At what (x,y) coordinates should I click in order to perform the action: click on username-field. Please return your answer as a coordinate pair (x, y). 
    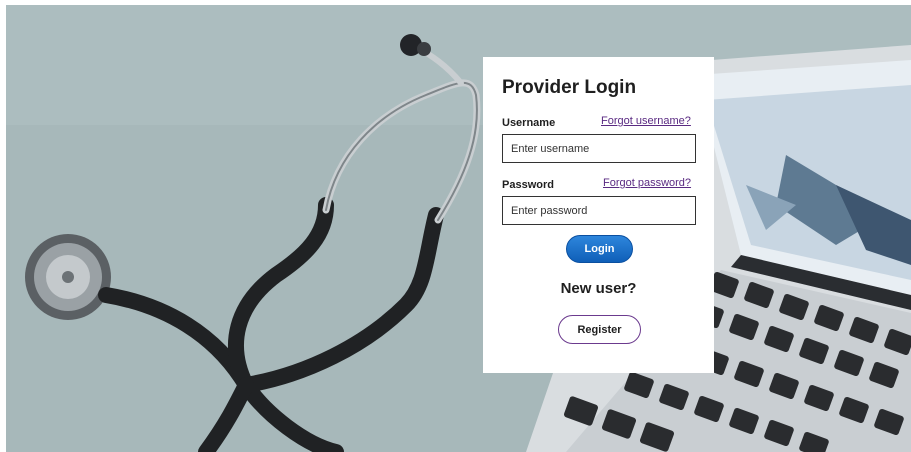
    Looking at the image, I should click on (599, 148).